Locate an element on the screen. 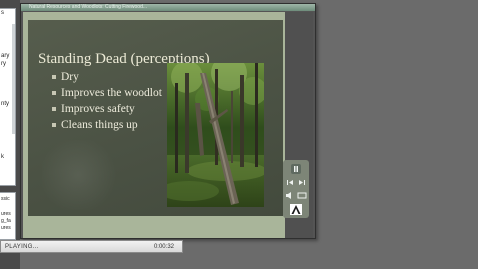 This screenshot has height=269, width=478. outline-text: nty is located at coordinates (5, 104).